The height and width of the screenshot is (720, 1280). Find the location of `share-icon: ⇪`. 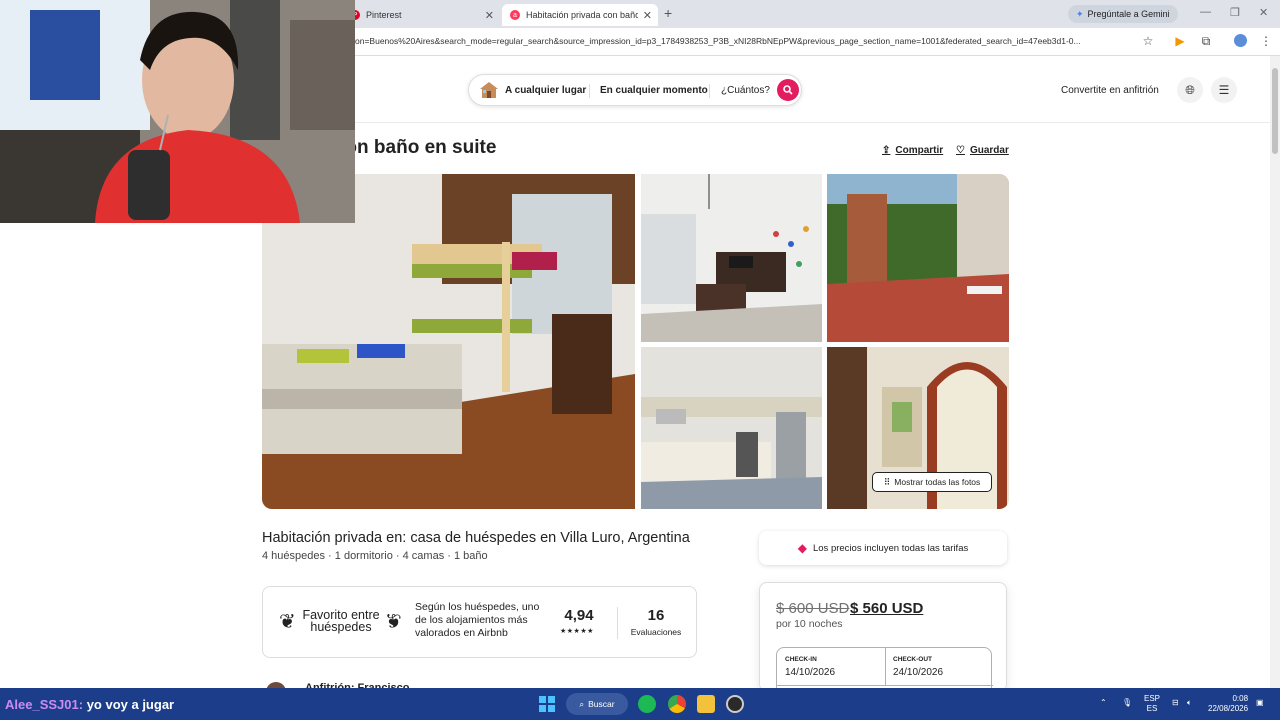

share-icon: ⇪ is located at coordinates (886, 150).